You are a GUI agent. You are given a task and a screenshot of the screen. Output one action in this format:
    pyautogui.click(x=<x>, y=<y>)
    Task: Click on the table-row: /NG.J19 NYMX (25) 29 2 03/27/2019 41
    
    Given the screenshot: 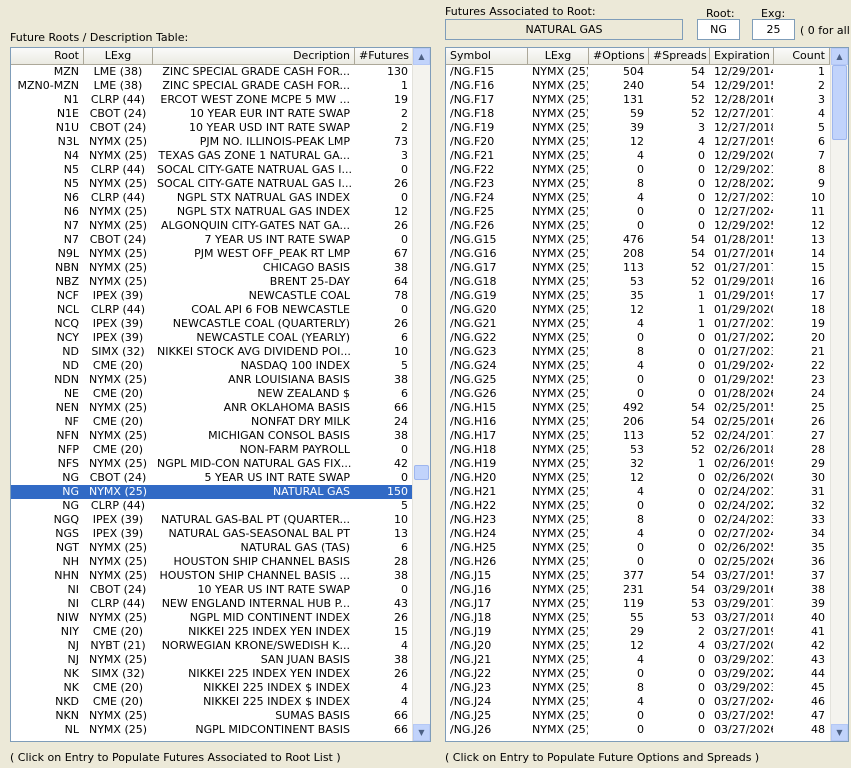 What is the action you would take?
    pyautogui.click(x=638, y=632)
    